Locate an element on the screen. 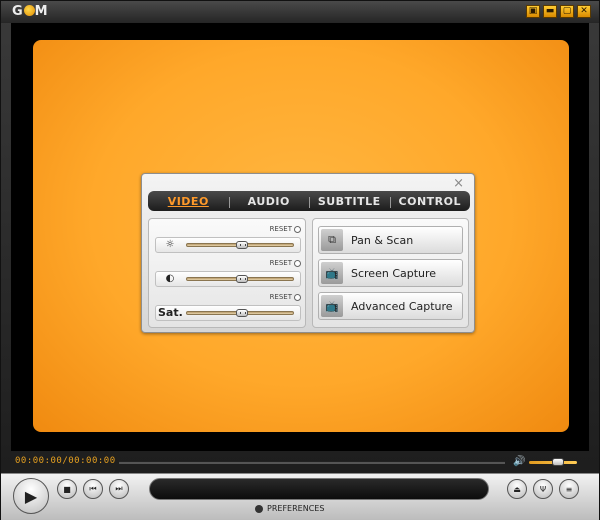 The image size is (600, 520). window-controls: ▣ ▬ ▢ ✕ is located at coordinates (558, 11).